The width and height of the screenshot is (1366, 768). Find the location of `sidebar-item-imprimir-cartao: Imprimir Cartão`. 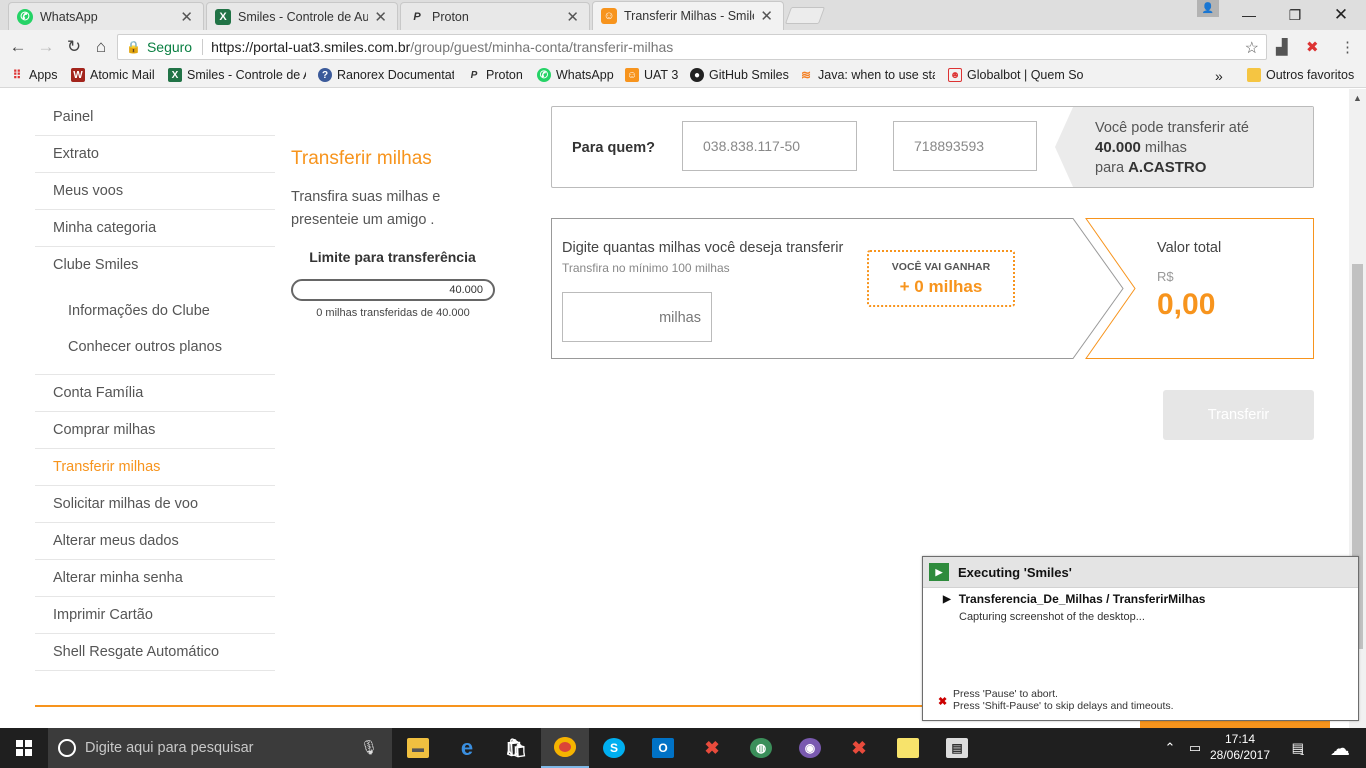

sidebar-item-imprimir-cartao: Imprimir Cartão is located at coordinates (155, 615).